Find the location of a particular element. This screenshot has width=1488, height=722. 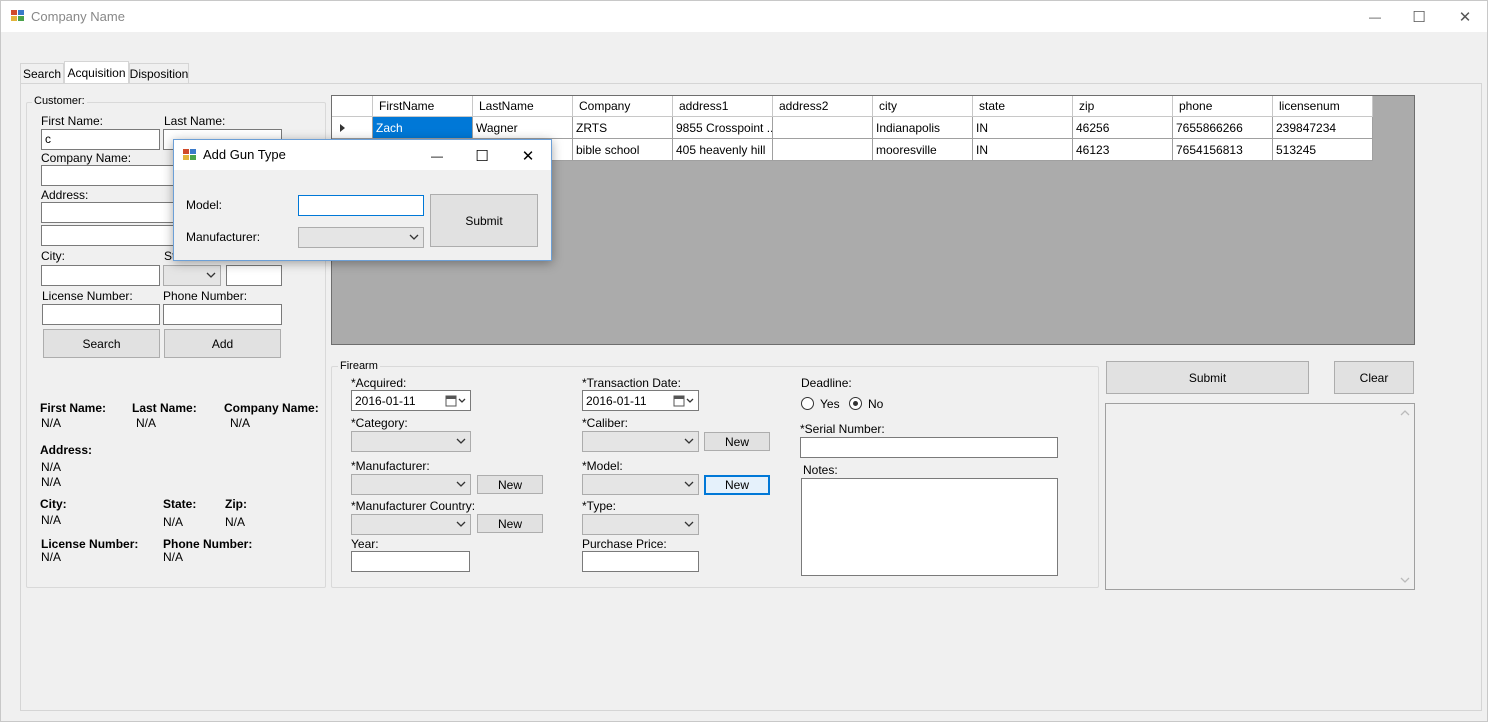

grid-column-header: FirstName is located at coordinates (423, 106).